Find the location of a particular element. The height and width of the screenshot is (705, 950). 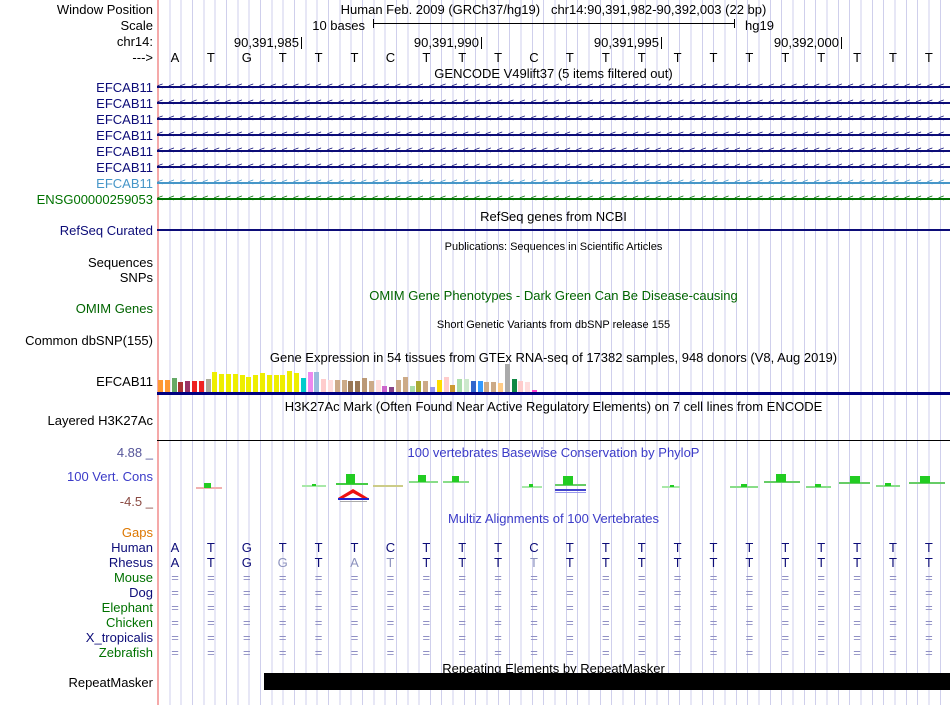

refseq-curated-line is located at coordinates (553, 230).